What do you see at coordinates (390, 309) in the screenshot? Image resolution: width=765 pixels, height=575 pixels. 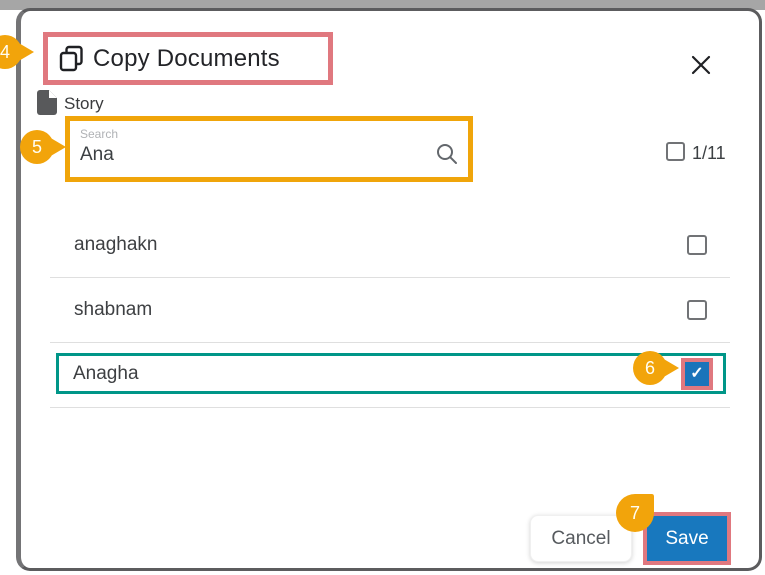 I see `list-item: shabnam` at bounding box center [390, 309].